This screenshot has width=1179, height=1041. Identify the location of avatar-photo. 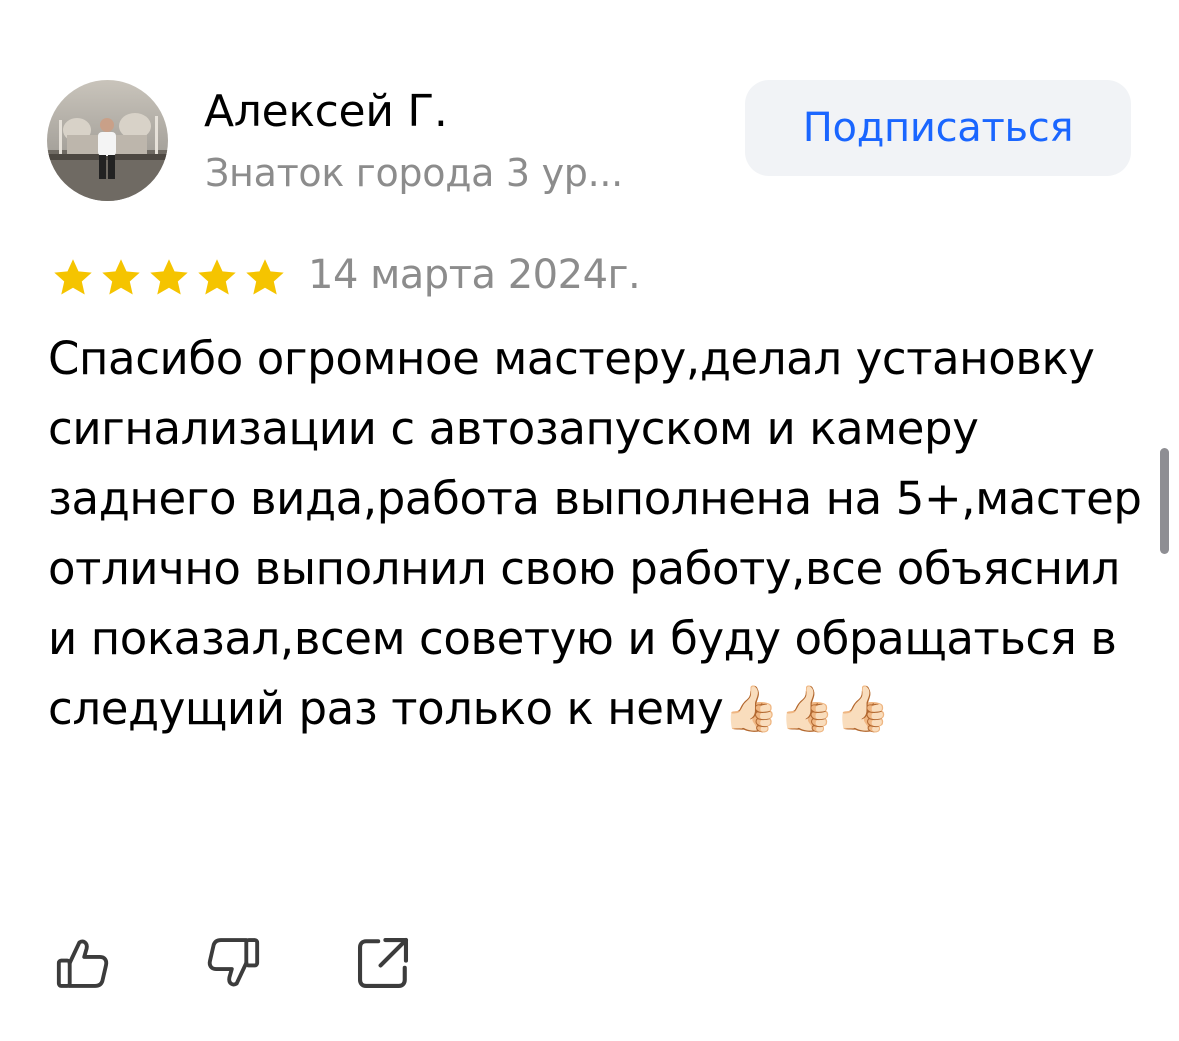
(107, 140).